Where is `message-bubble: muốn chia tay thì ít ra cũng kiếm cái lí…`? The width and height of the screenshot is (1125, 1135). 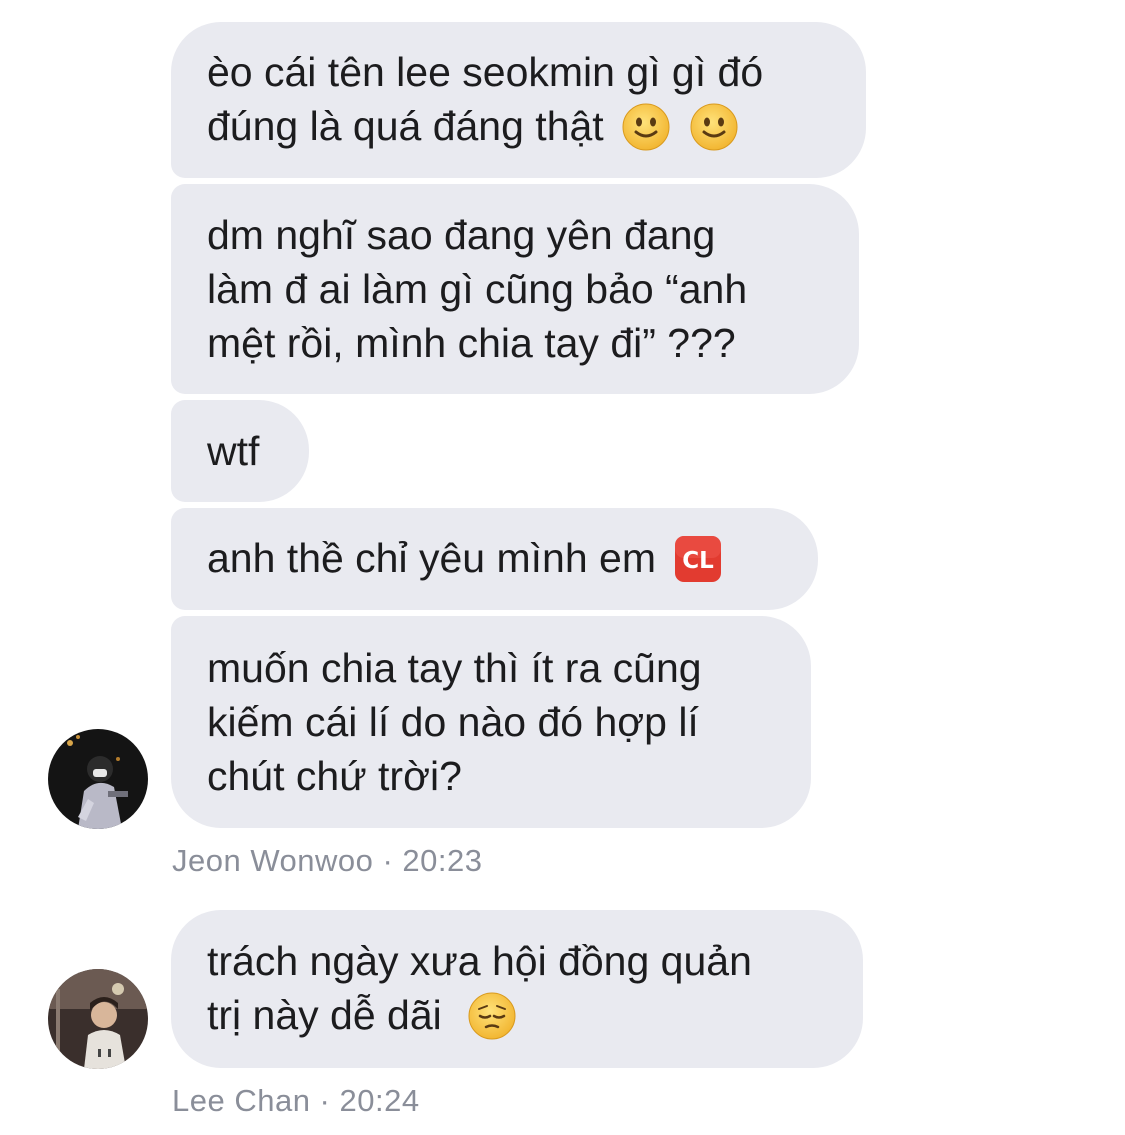
message-bubble: muốn chia tay thì ít ra cũng kiếm cái lí… is located at coordinates (491, 722).